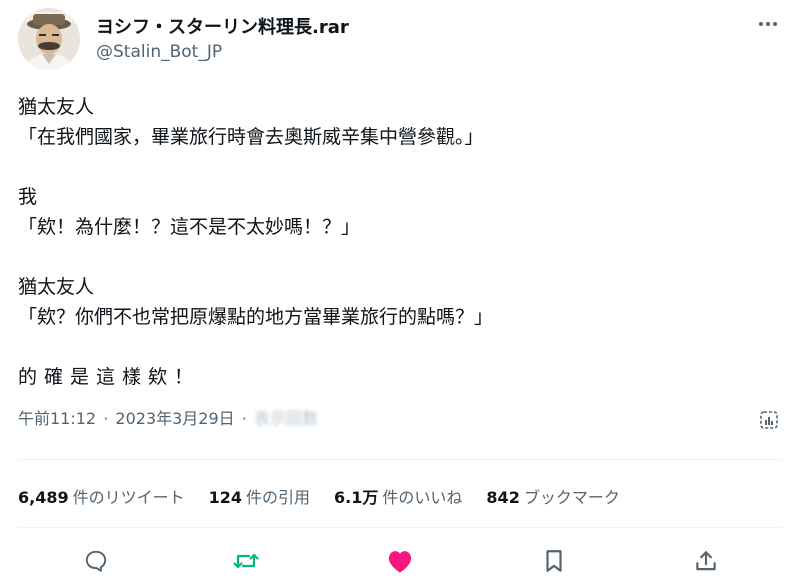 The height and width of the screenshot is (586, 800). Describe the element at coordinates (251, 137) in the screenshot. I see `tweet-line: 「在我們國家，畢業旅行時會去奧斯威辛集中營參觀。」` at that location.